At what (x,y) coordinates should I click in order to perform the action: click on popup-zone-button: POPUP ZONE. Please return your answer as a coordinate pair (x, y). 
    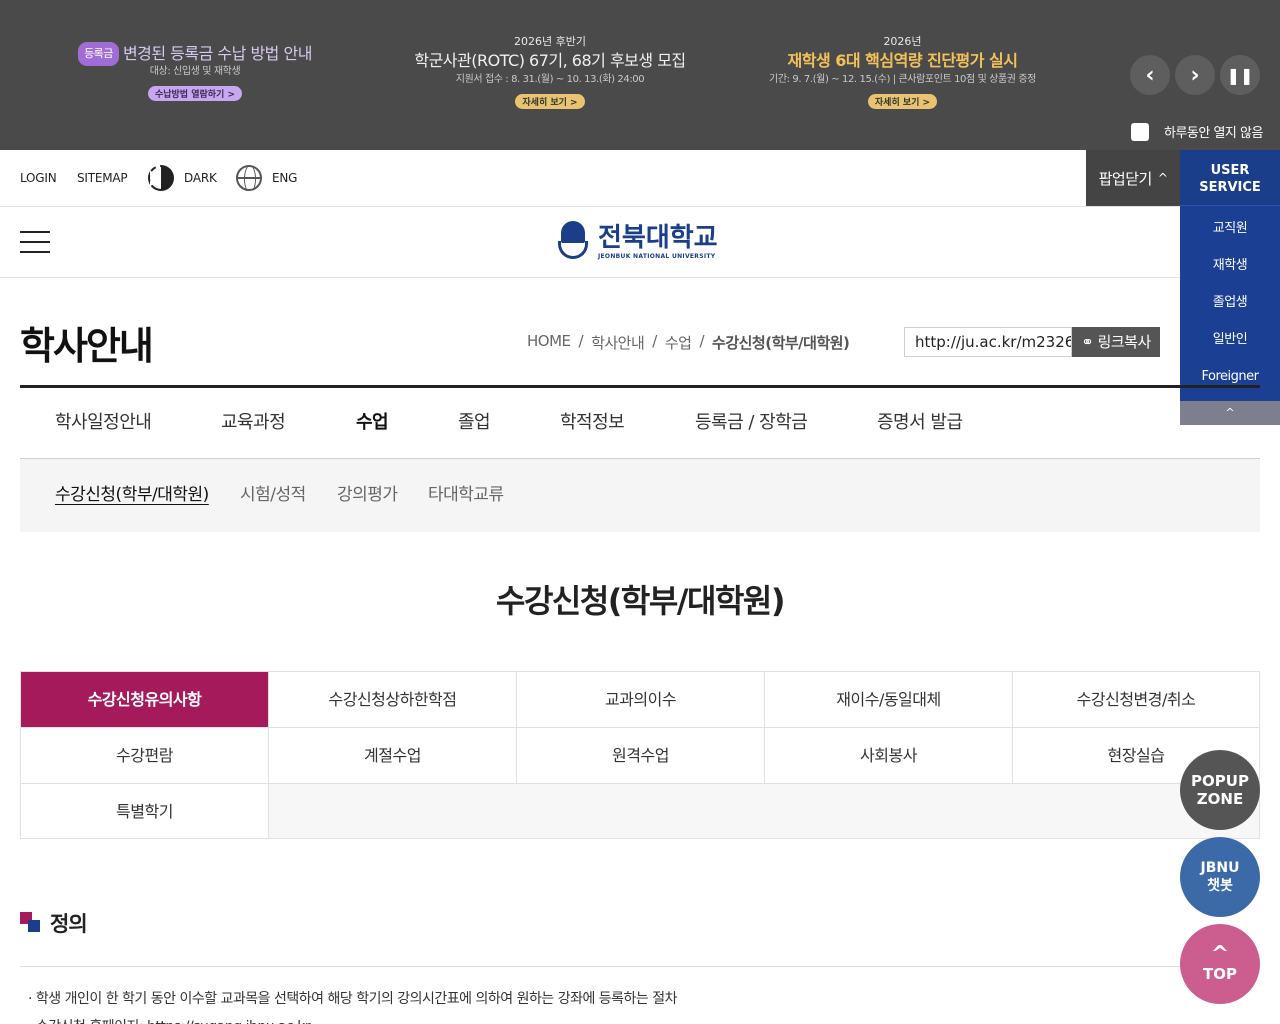
    Looking at the image, I should click on (1220, 790).